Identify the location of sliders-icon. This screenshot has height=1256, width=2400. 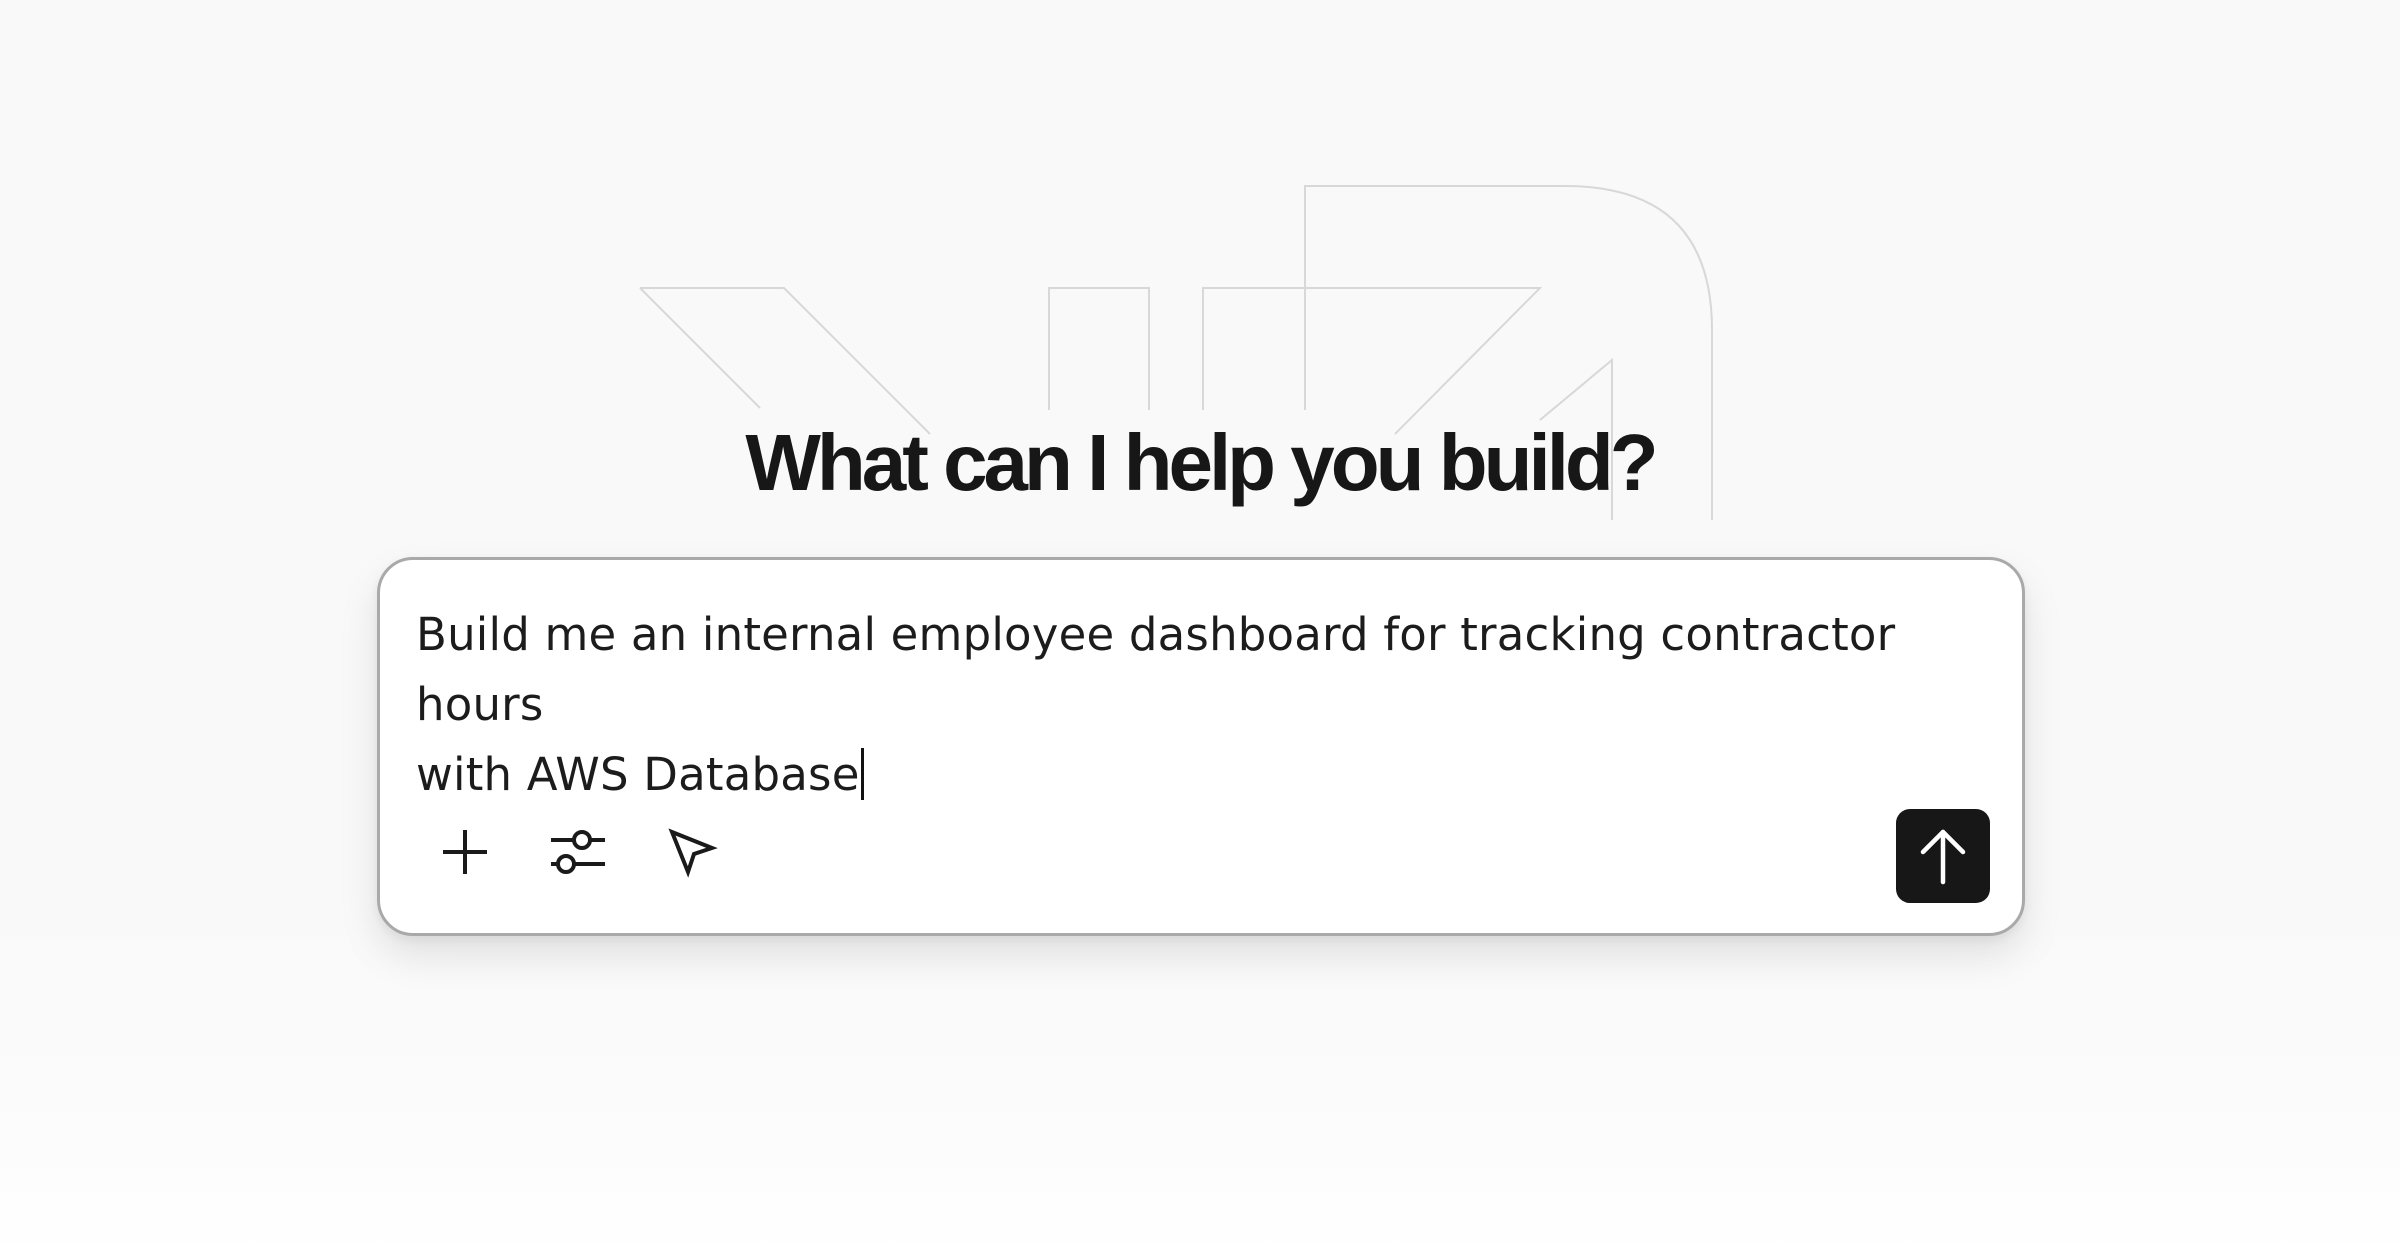
(578, 852).